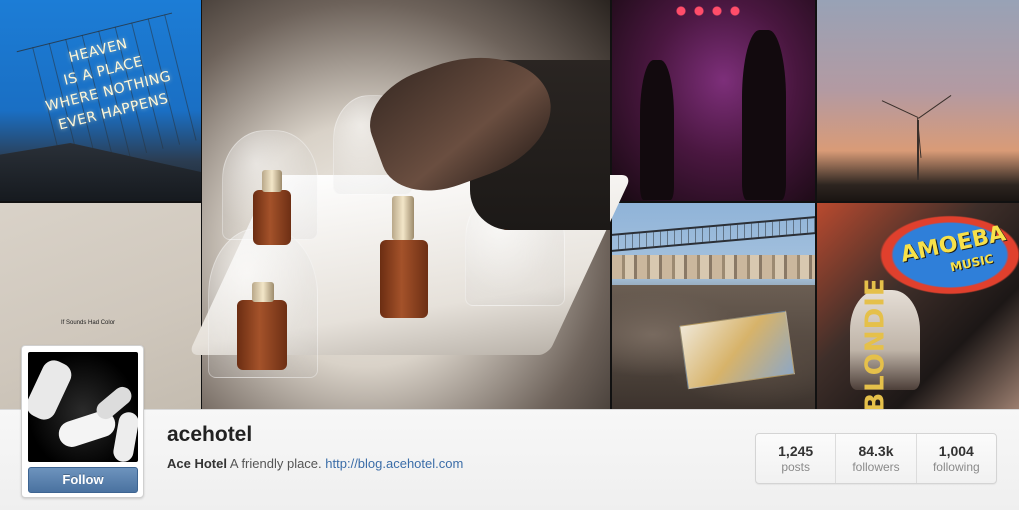  Describe the element at coordinates (956, 467) in the screenshot. I see `stat-label: following` at that location.